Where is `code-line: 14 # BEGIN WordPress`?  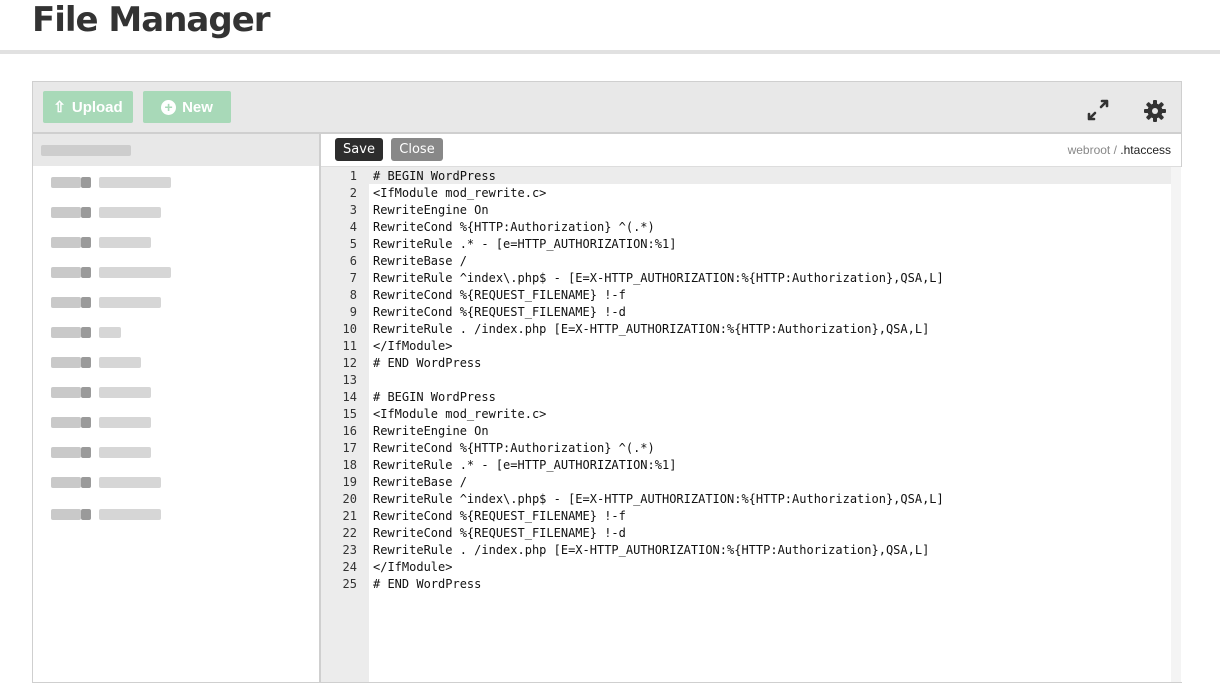
code-line: 14 # BEGIN WordPress is located at coordinates (408, 397).